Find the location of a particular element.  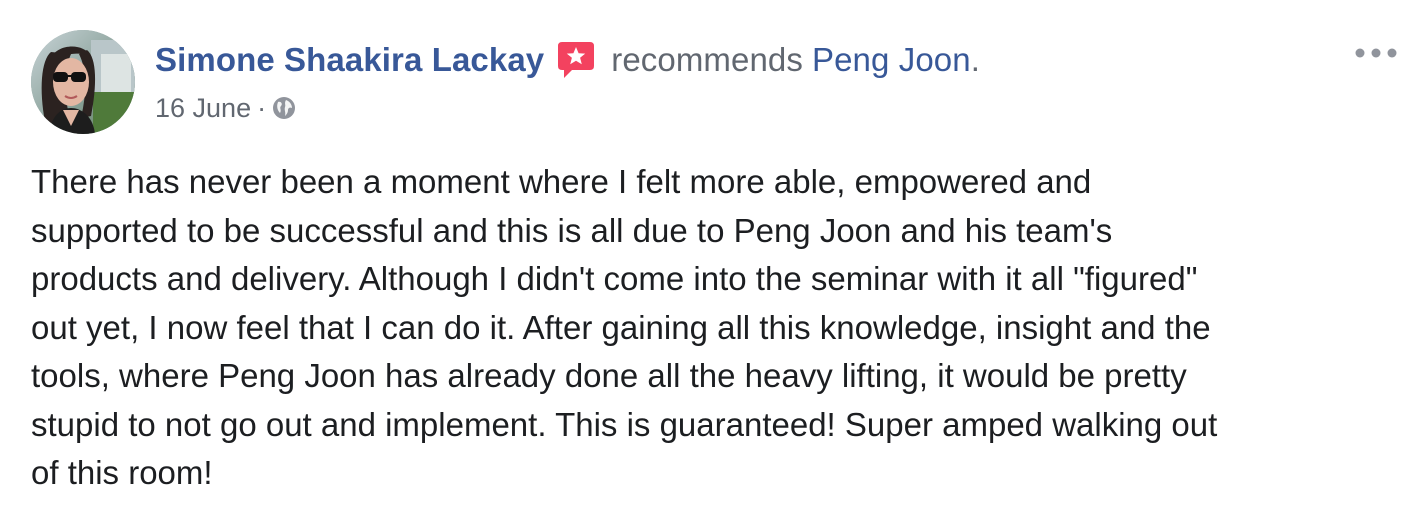

author-name-link: Simone Shaakira Lackay is located at coordinates (349, 60).